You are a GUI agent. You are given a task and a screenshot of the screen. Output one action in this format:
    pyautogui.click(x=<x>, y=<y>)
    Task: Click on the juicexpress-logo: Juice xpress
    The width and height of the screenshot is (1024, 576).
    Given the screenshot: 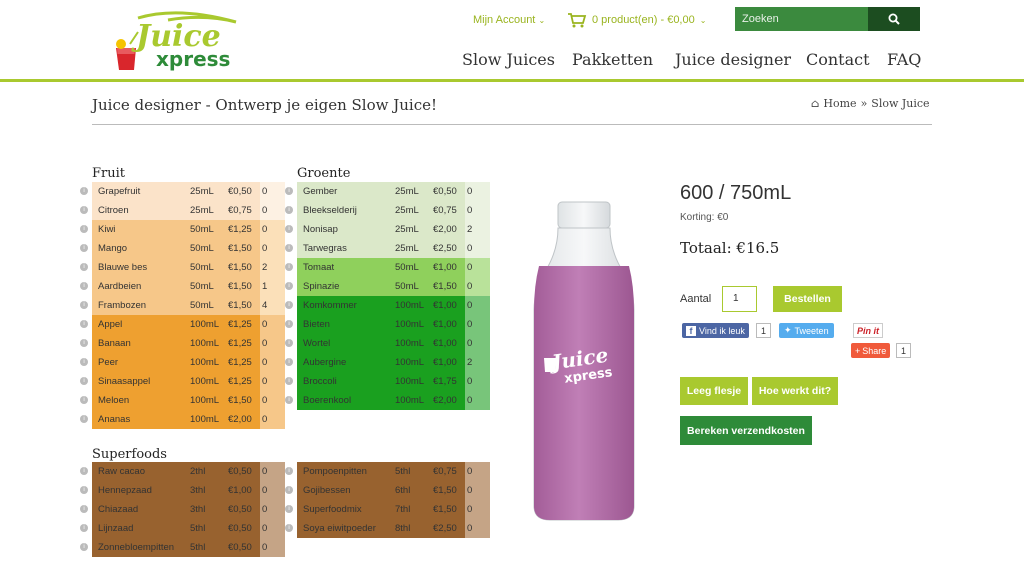 What is the action you would take?
    pyautogui.click(x=178, y=42)
    